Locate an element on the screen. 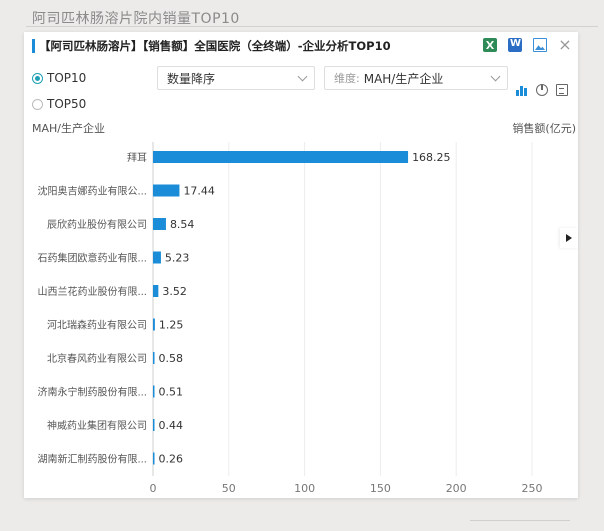 The width and height of the screenshot is (604, 531). y-category-label: 神威药业集团有限公司 is located at coordinates (97, 425).